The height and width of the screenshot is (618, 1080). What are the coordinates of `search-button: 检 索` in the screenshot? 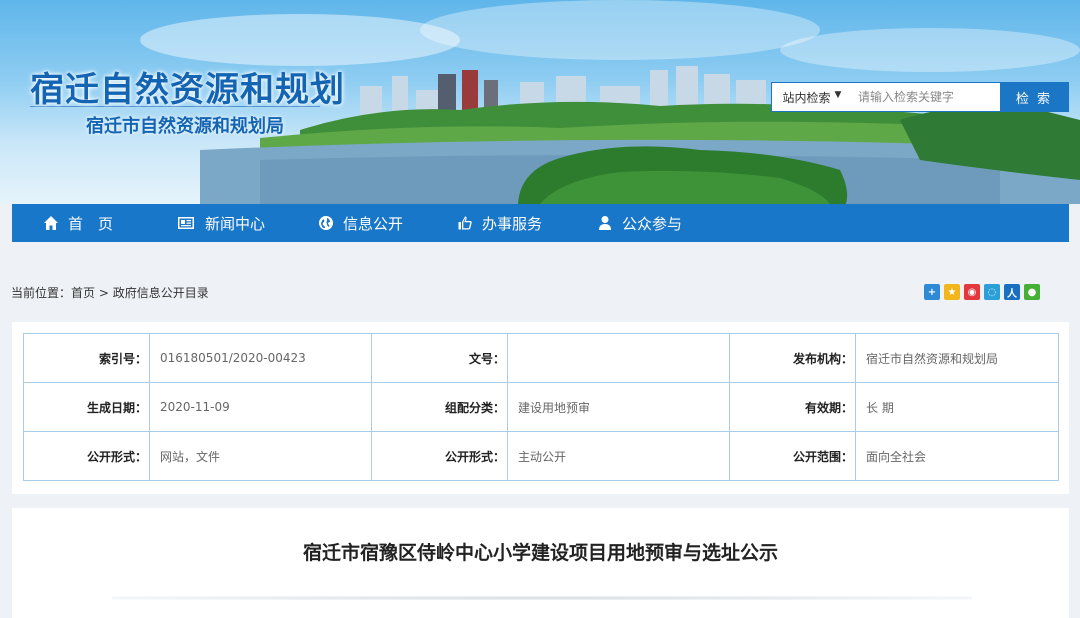 It's located at (1034, 97).